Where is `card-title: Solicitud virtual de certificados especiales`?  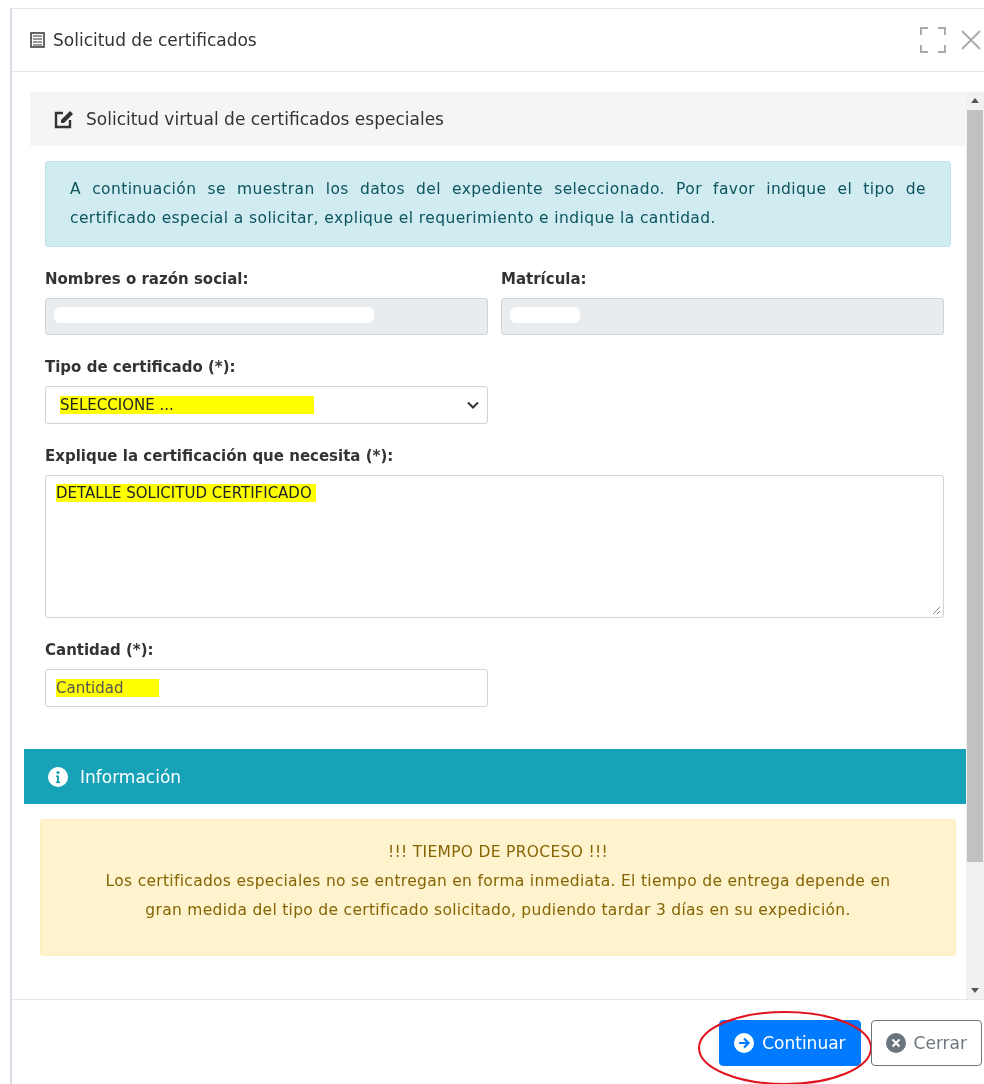
card-title: Solicitud virtual de certificados especiales is located at coordinates (265, 119).